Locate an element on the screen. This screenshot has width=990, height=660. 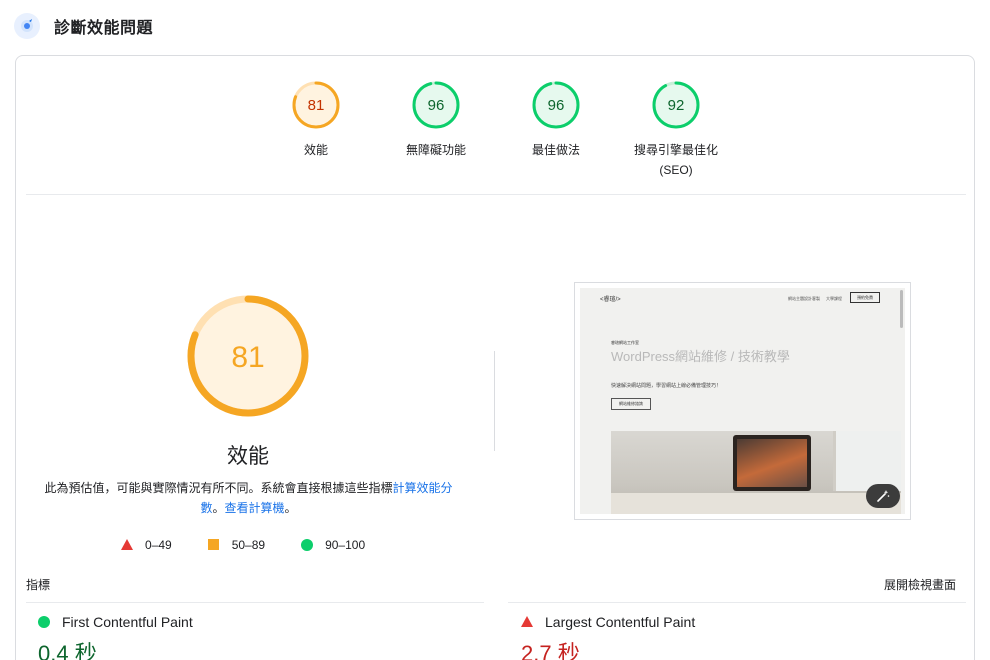
metric-value: 0.4 秒 is located at coordinates (67, 650).